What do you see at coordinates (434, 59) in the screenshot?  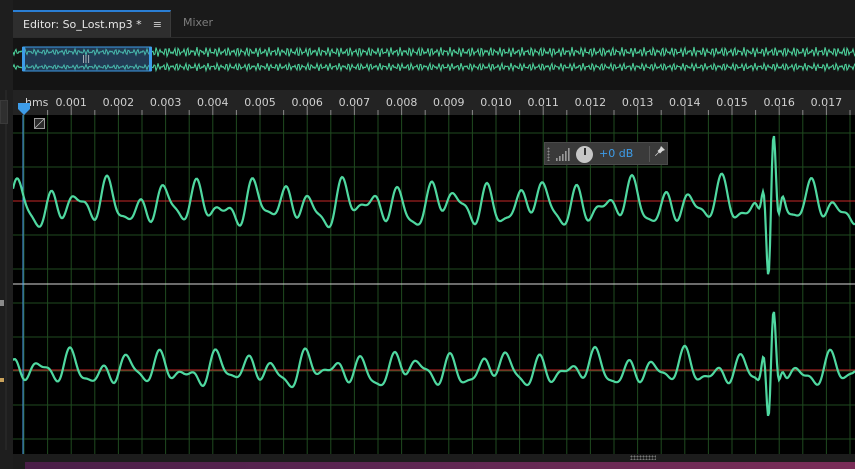 I see `overview-waveform-graphic: |||` at bounding box center [434, 59].